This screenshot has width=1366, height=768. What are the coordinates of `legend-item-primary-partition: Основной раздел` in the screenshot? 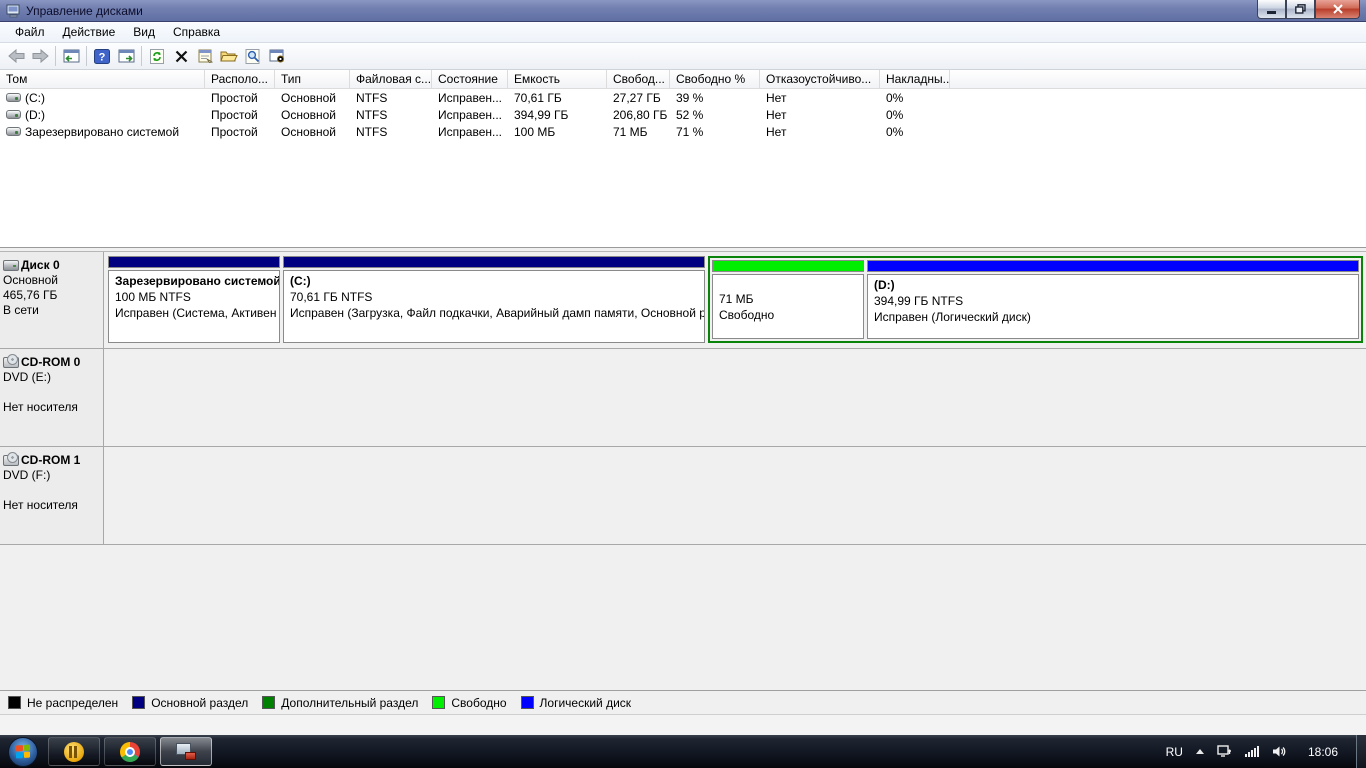 It's located at (190, 703).